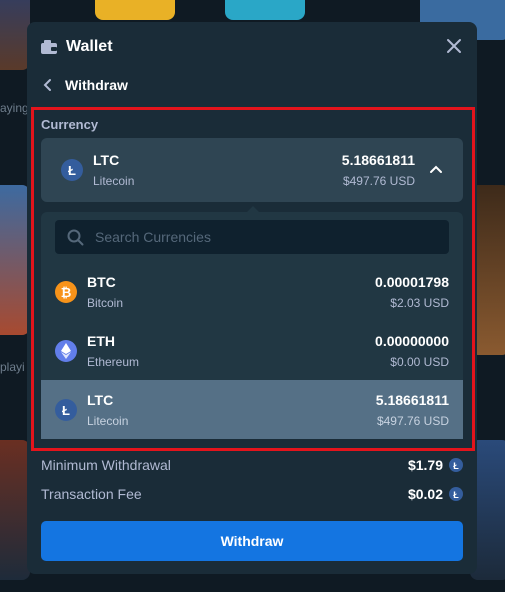 Image resolution: width=505 pixels, height=592 pixels. Describe the element at coordinates (252, 409) in the screenshot. I see `currency-option-ltc: Ł LTC Litecoin 5.18661811 $497.76 USD` at that location.